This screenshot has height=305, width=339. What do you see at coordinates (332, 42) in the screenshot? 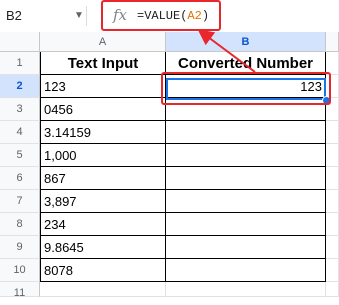
I see `column-header-c` at bounding box center [332, 42].